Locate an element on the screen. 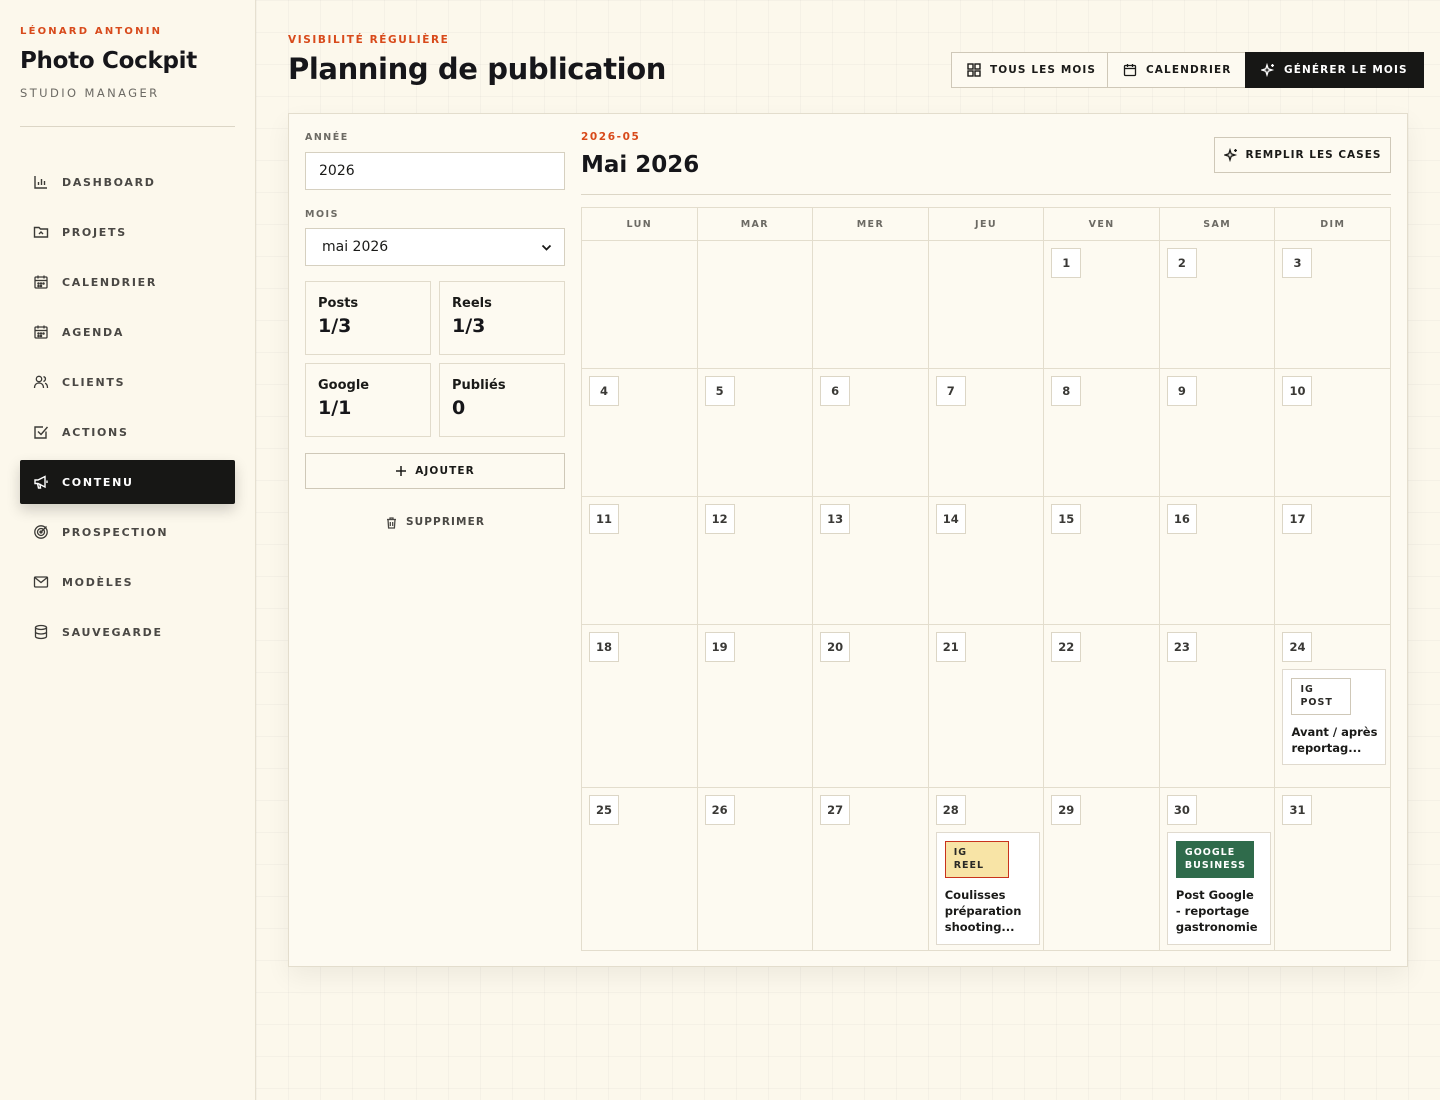 The image size is (1440, 1100). sidebar-item-projets: PROJETS is located at coordinates (127, 232).